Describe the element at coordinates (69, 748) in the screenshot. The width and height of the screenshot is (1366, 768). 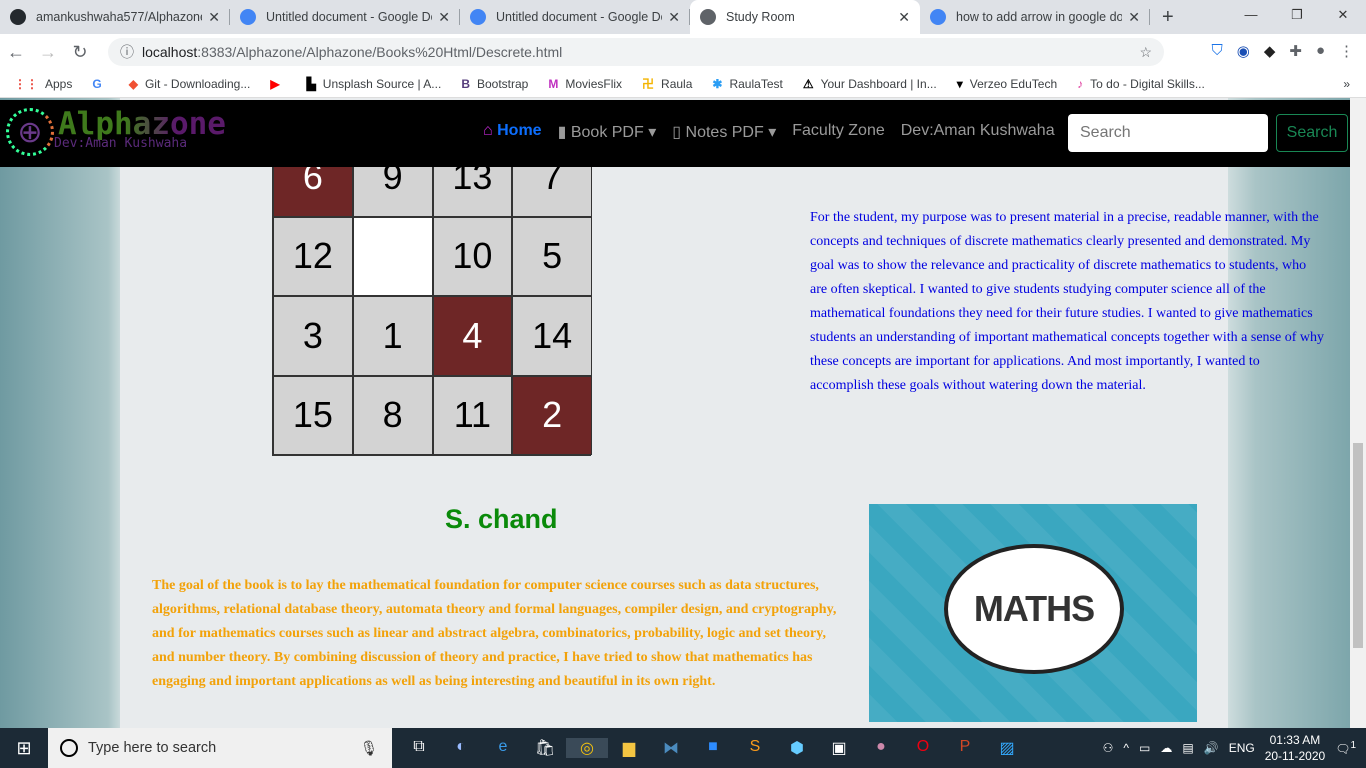
I see `search-circle-icon` at that location.